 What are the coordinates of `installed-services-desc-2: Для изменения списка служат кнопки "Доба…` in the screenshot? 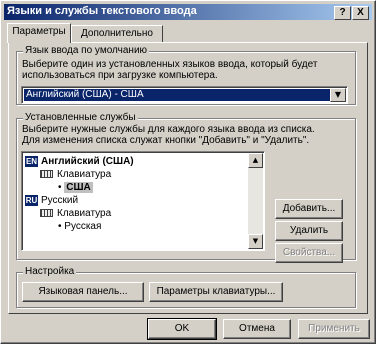 It's located at (166, 140).